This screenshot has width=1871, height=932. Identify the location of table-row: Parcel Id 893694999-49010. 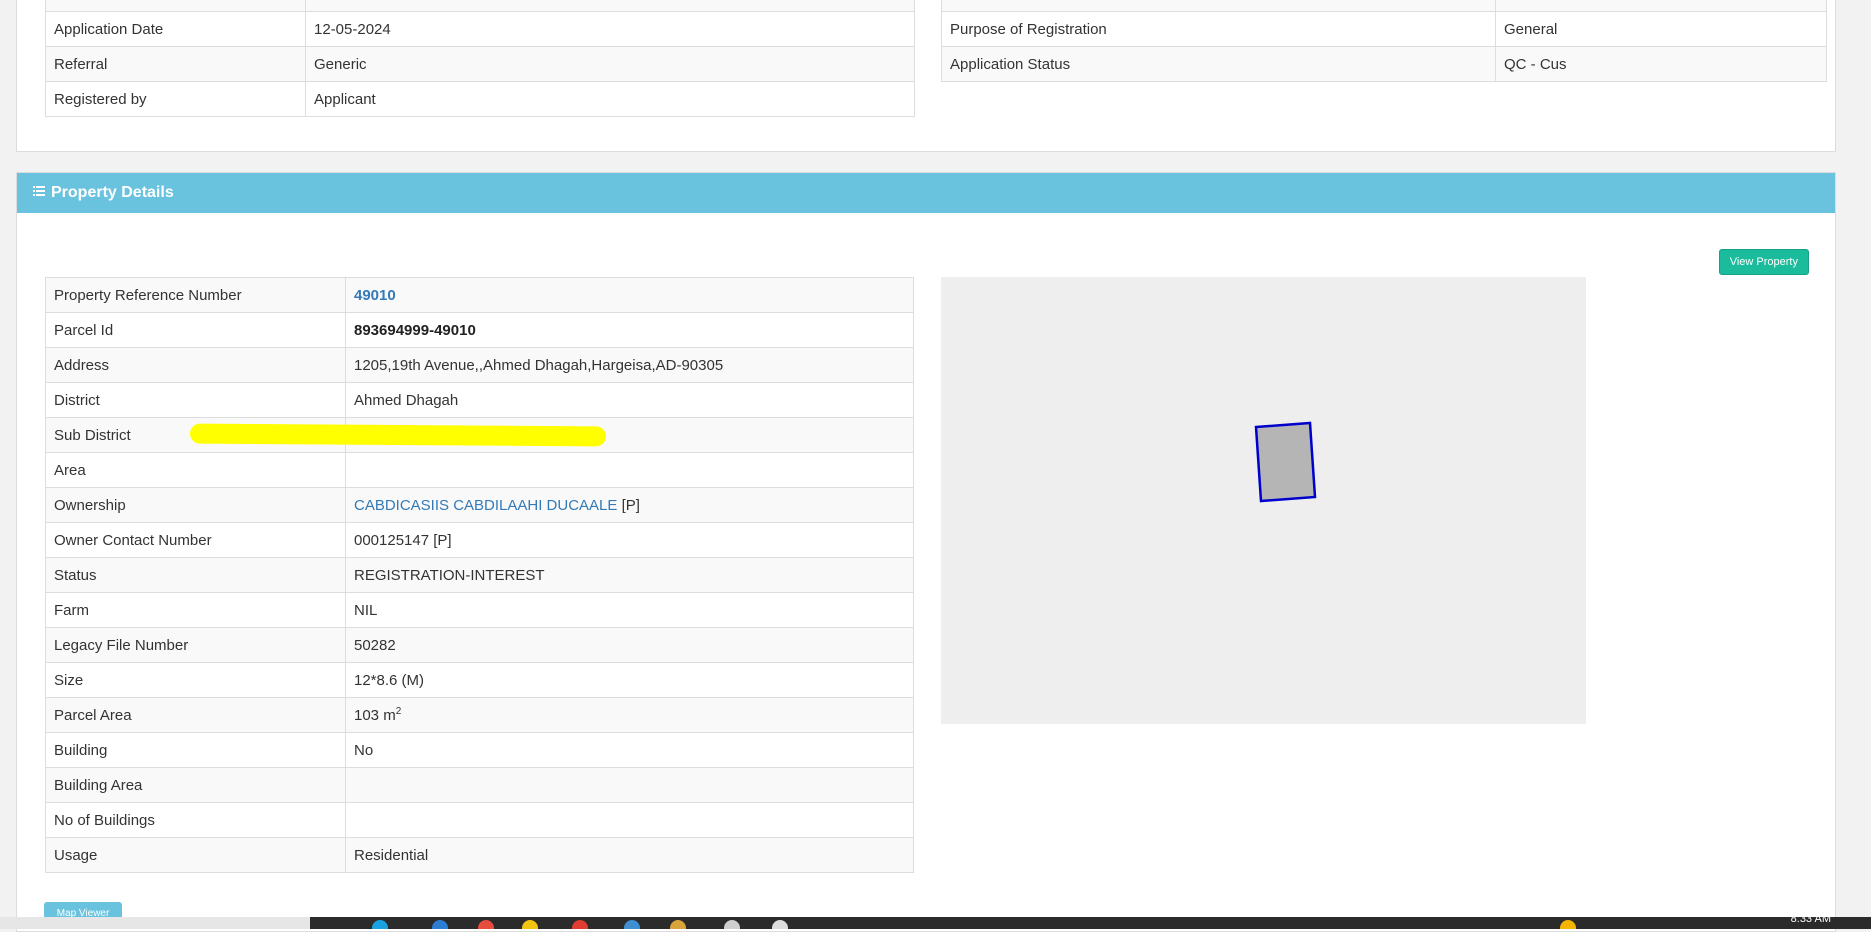
(479, 330).